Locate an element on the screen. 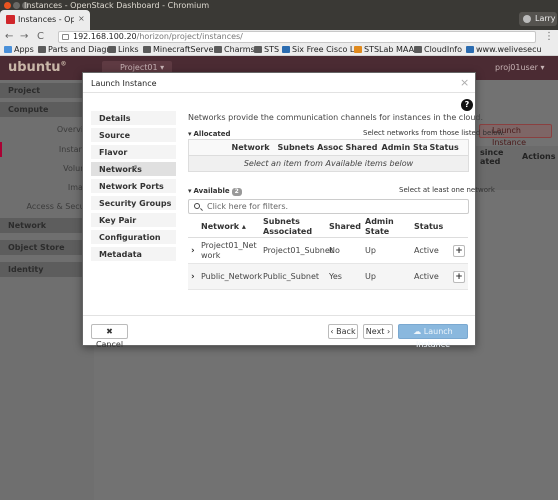  next-button: Next › is located at coordinates (378, 331).